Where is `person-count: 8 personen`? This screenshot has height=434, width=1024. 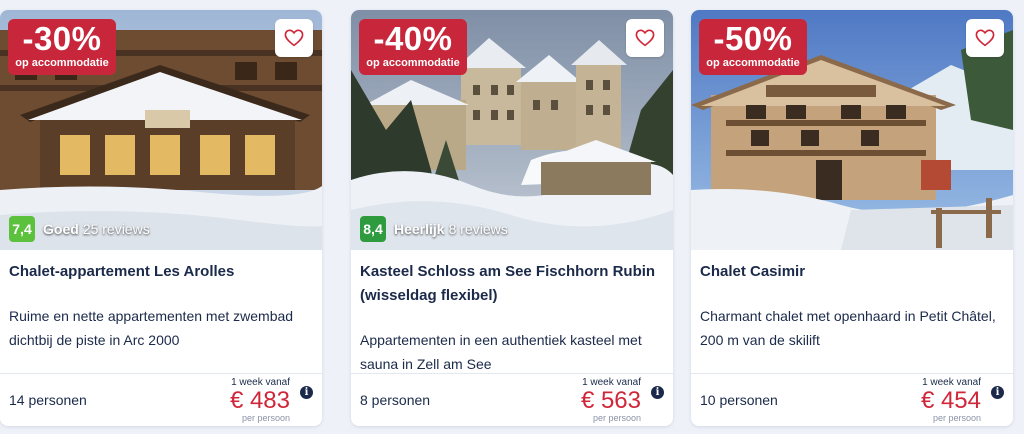 person-count: 8 personen is located at coordinates (395, 400).